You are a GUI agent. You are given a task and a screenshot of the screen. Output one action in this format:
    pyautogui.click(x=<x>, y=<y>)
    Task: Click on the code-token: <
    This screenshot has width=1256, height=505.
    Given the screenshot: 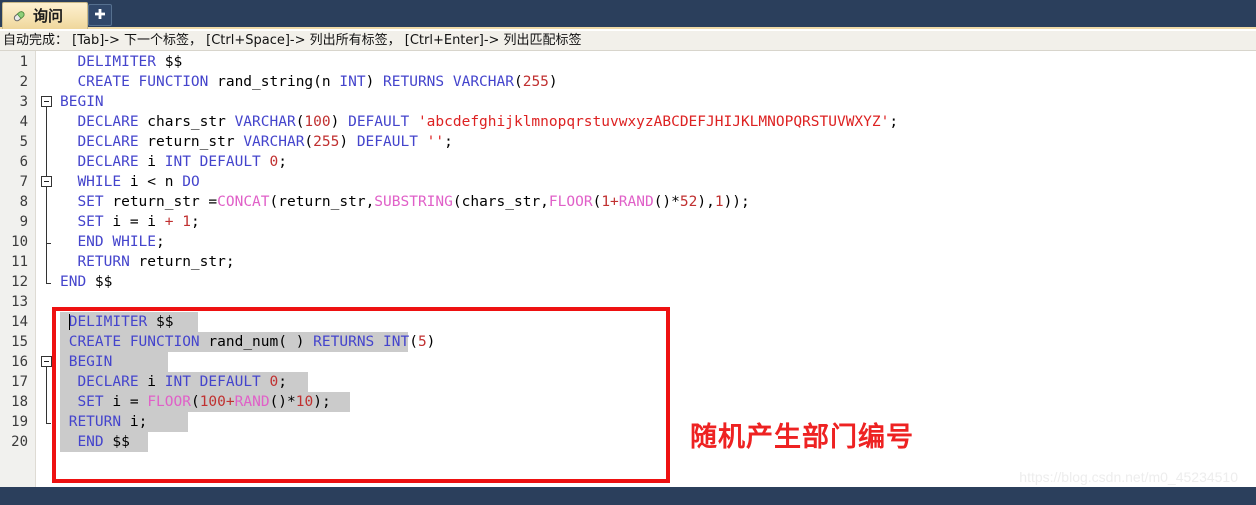 What is the action you would take?
    pyautogui.click(x=152, y=182)
    